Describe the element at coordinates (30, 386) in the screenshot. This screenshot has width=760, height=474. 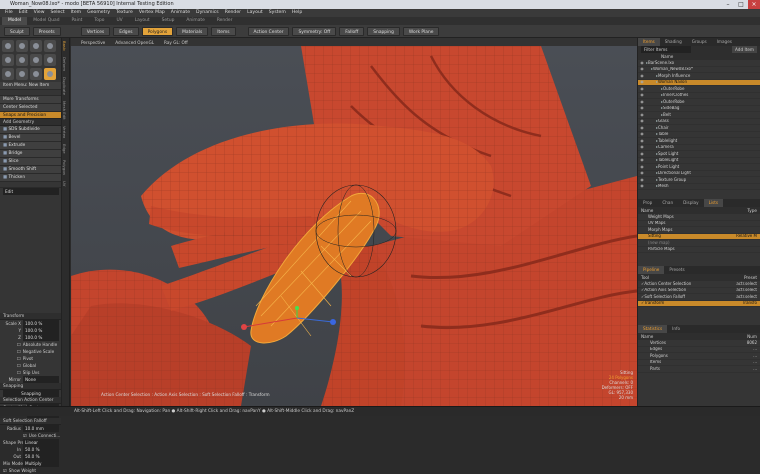
I see `snapping-header: Snapping` at that location.